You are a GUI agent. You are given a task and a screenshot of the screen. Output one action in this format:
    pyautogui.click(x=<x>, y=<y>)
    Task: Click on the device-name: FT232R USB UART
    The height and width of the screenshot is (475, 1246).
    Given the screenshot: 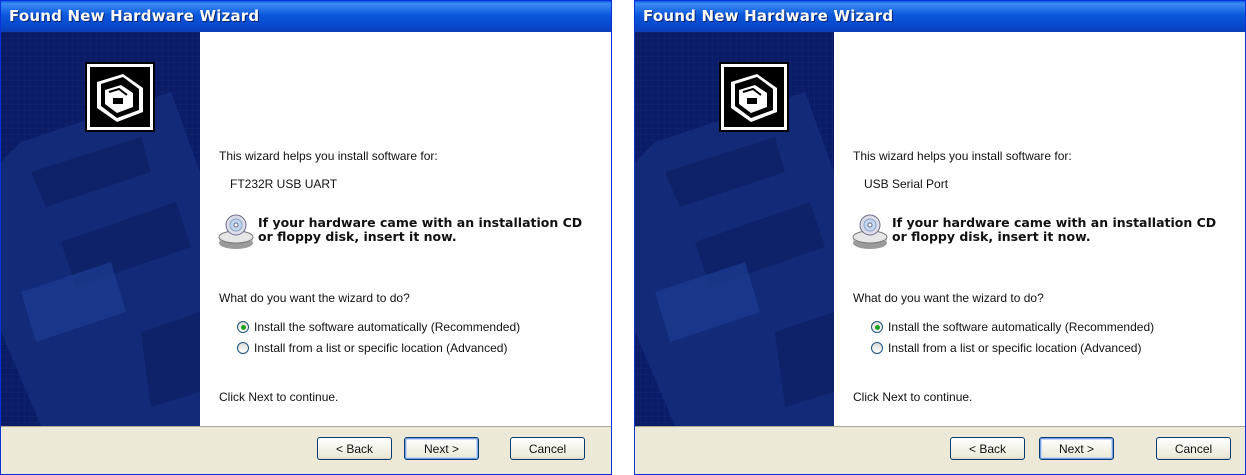 What is the action you would take?
    pyautogui.click(x=284, y=184)
    